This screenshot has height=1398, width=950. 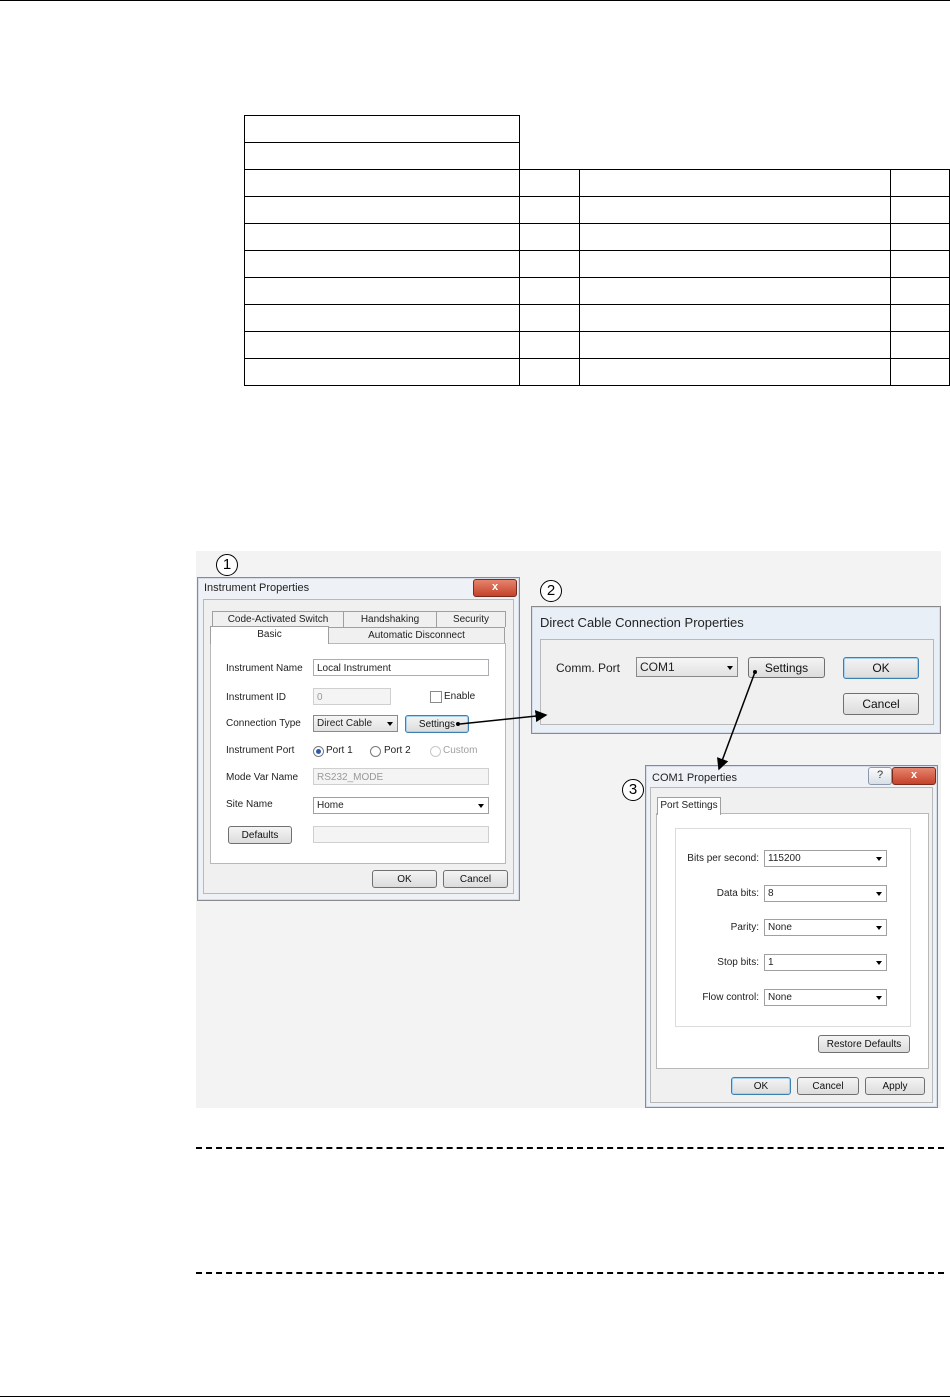 What do you see at coordinates (475, 0) in the screenshot?
I see `header-rule` at bounding box center [475, 0].